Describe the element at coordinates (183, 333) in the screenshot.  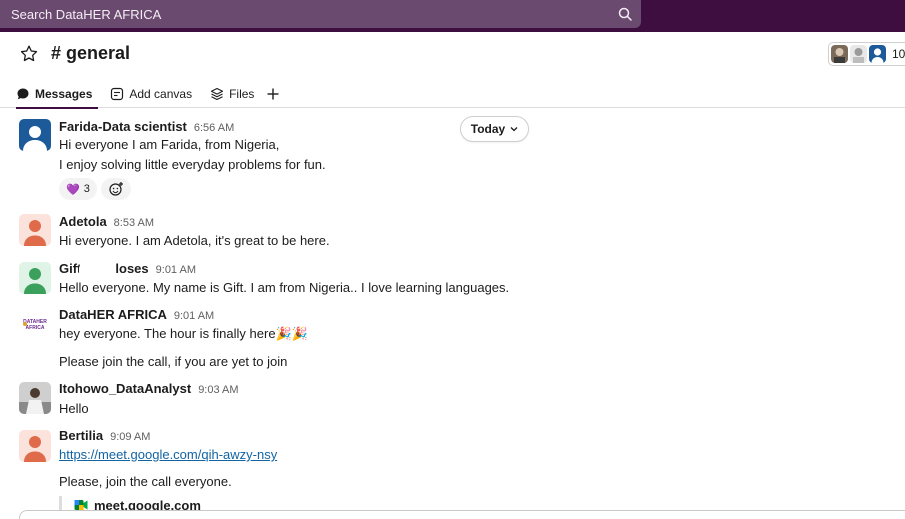
I see `message-text: hey everyone. The hour is finally here🎉🎉` at that location.